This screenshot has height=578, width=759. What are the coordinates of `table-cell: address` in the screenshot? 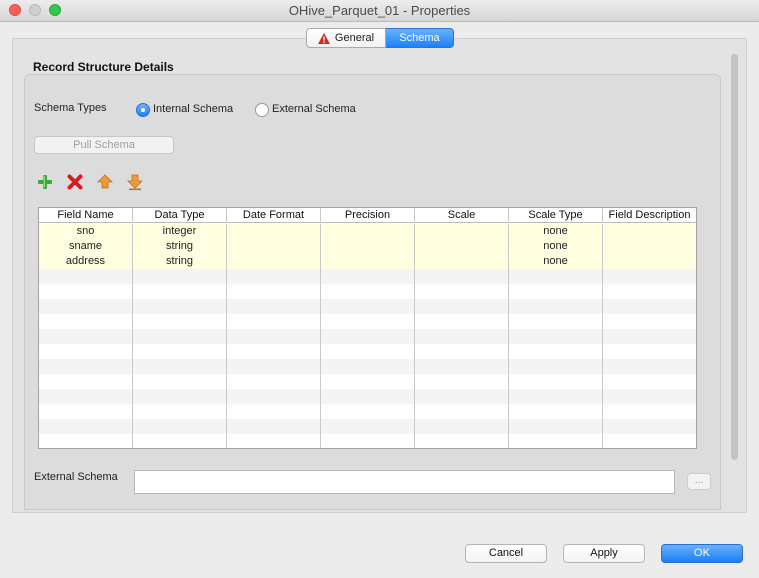 It's located at (86, 261).